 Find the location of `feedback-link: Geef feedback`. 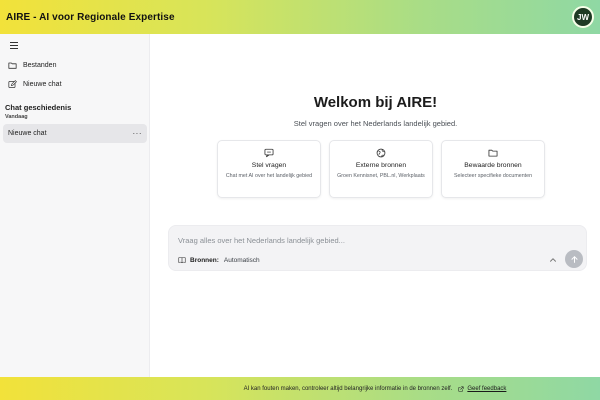

feedback-link: Geef feedback is located at coordinates (482, 389).